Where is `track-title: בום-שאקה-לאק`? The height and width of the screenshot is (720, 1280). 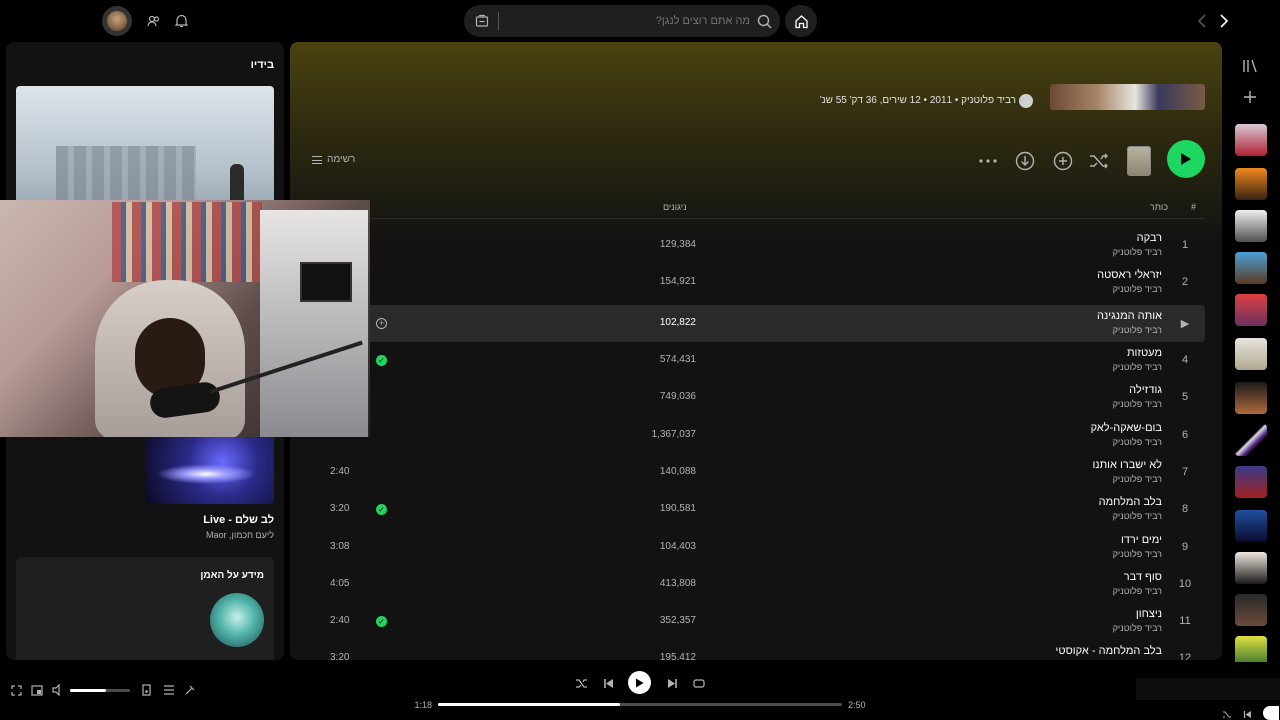 track-title: בום-שאקה-לאק is located at coordinates (1126, 428).